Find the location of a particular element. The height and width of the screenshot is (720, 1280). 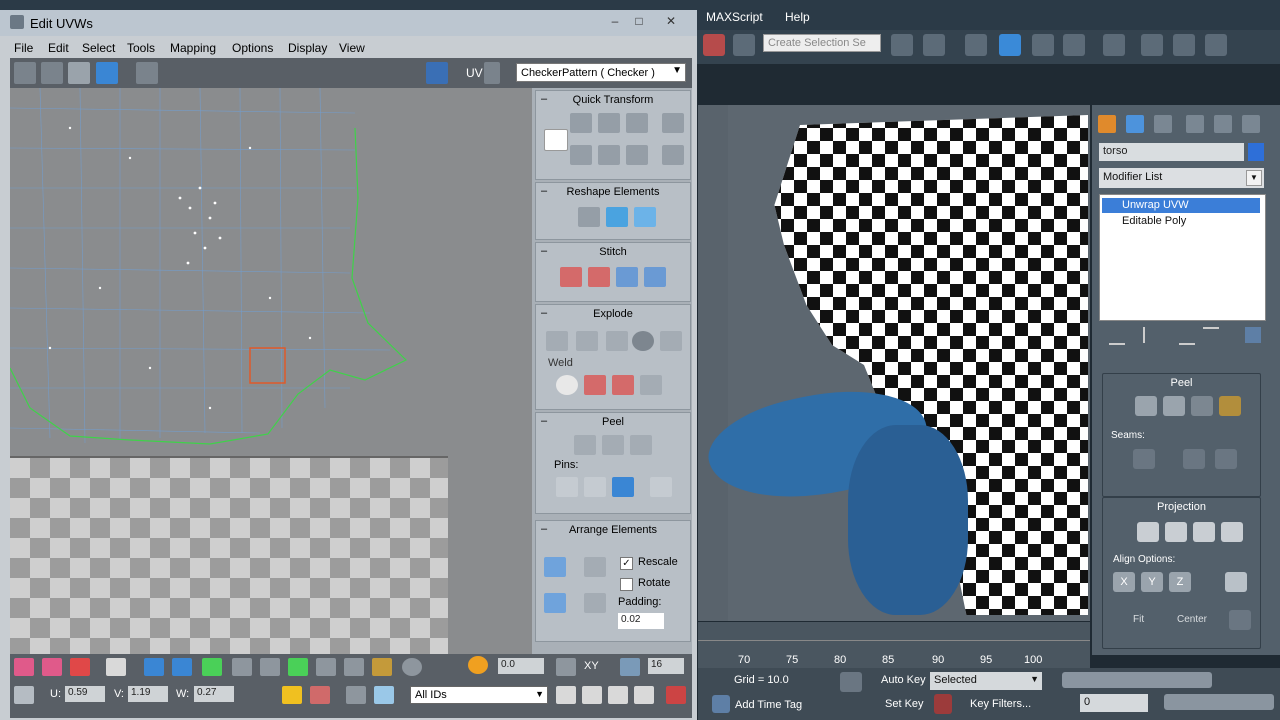

peel-mode-icon is located at coordinates (1174, 406).